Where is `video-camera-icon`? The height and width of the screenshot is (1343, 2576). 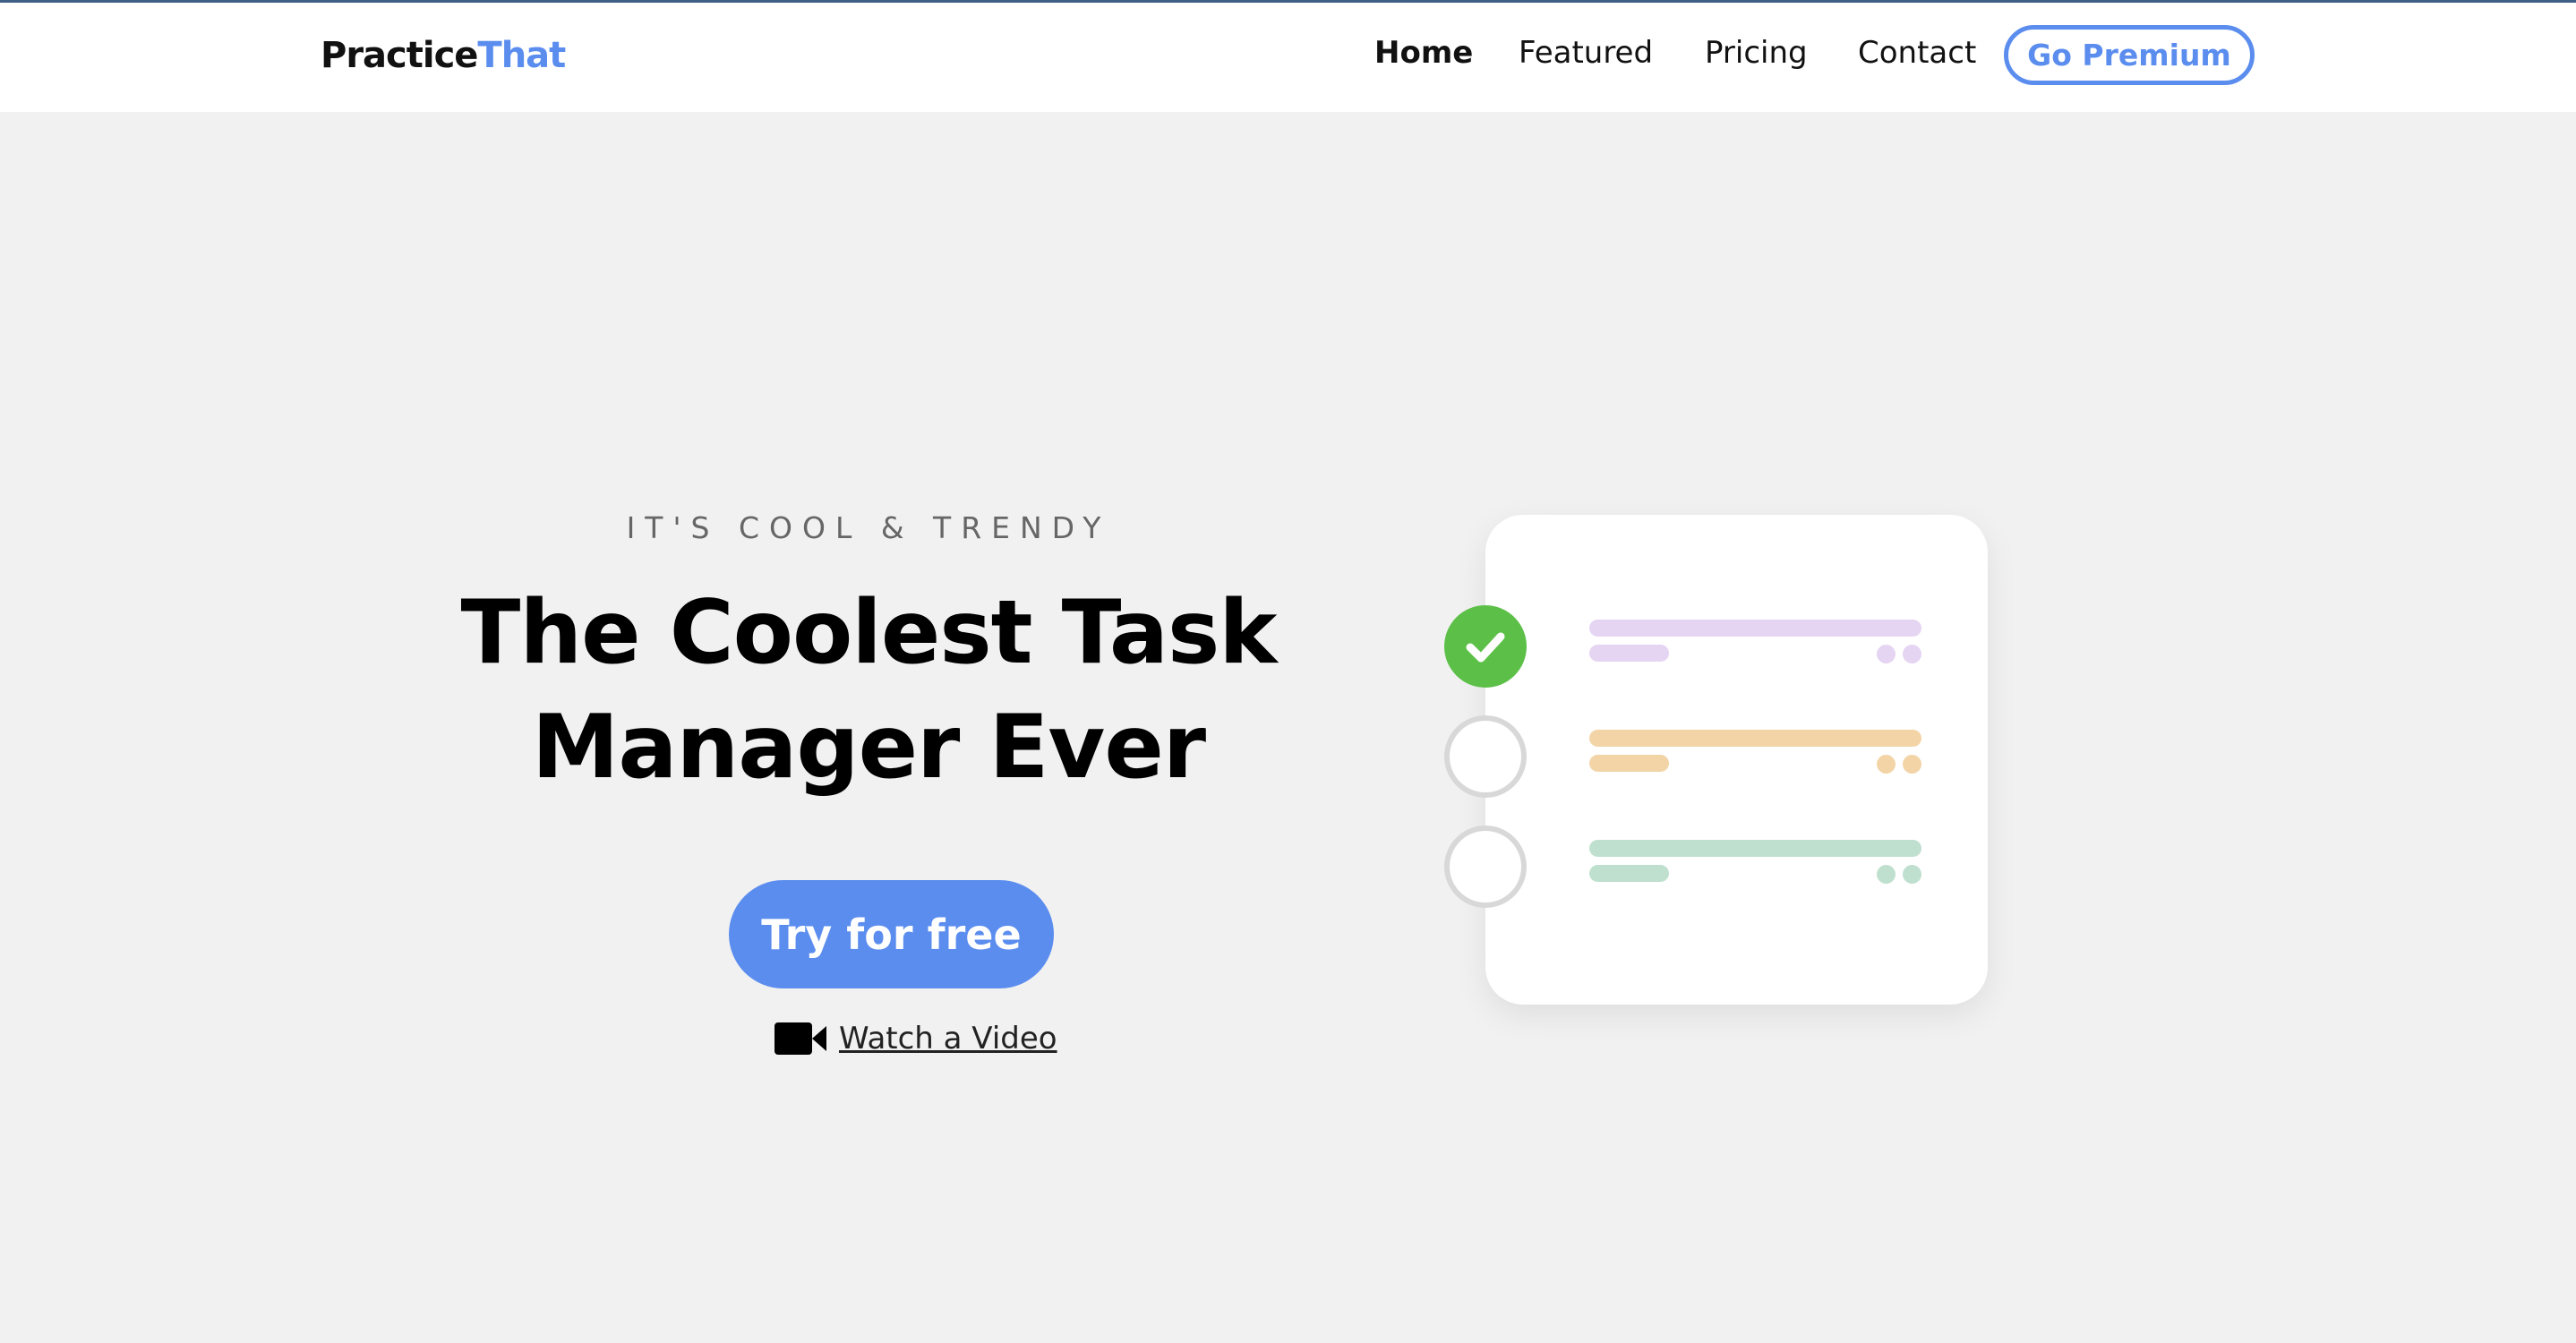
video-camera-icon is located at coordinates (801, 1038).